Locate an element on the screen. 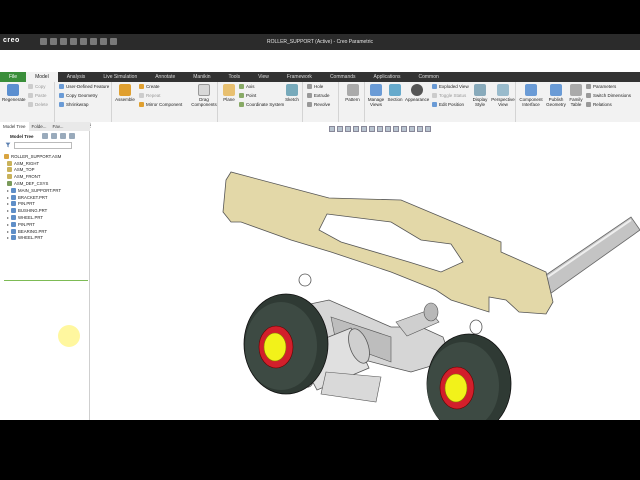 Image resolution: width=640 pixels, height=480 pixels. tab-applications: Applications is located at coordinates (387, 77).